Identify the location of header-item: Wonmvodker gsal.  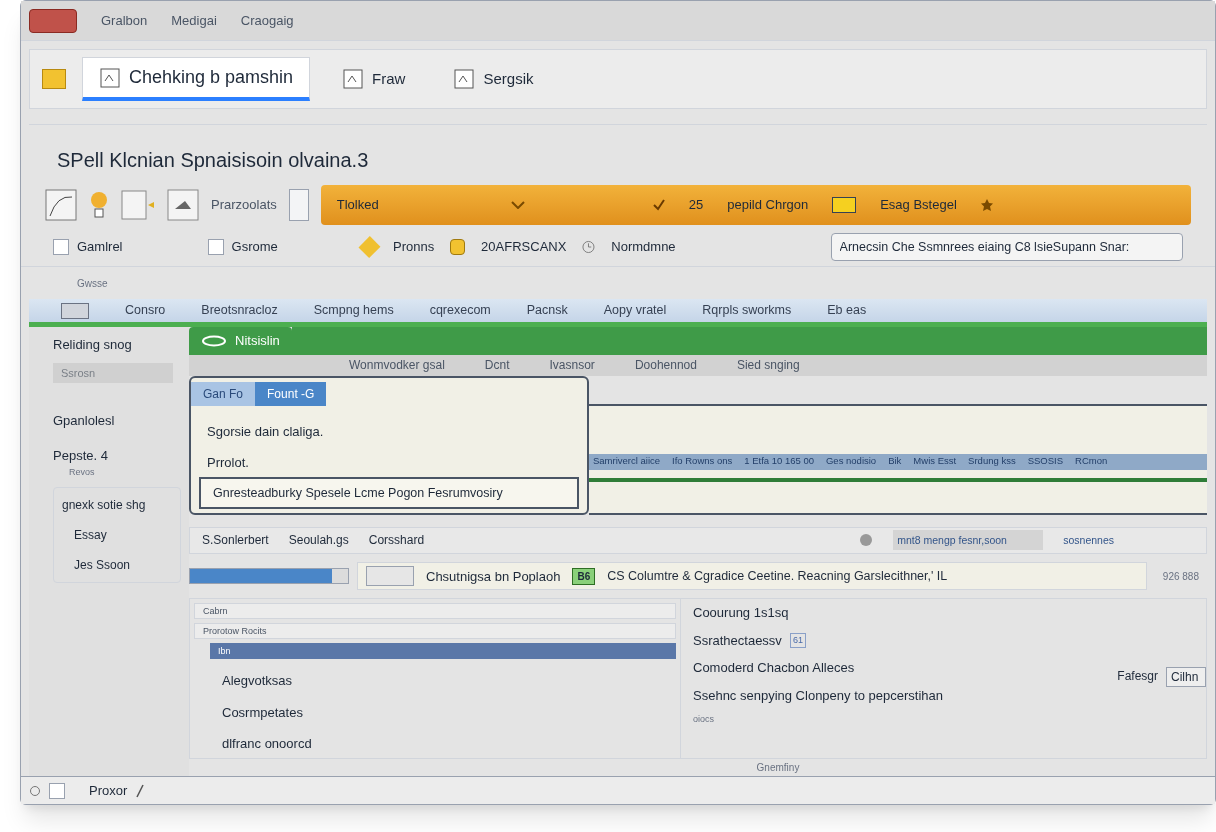
(397, 366).